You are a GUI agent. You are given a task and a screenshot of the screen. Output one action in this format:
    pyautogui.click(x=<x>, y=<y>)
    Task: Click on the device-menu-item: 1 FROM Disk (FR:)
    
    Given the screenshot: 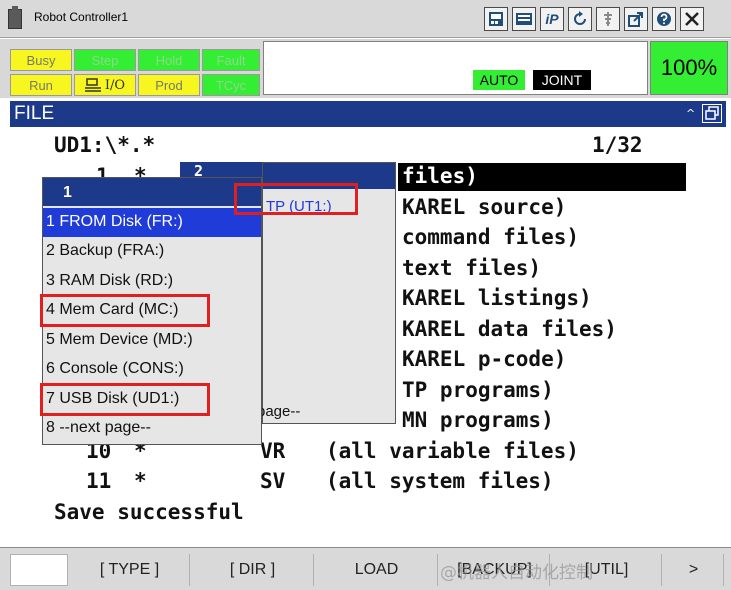 What is the action you would take?
    pyautogui.click(x=152, y=222)
    